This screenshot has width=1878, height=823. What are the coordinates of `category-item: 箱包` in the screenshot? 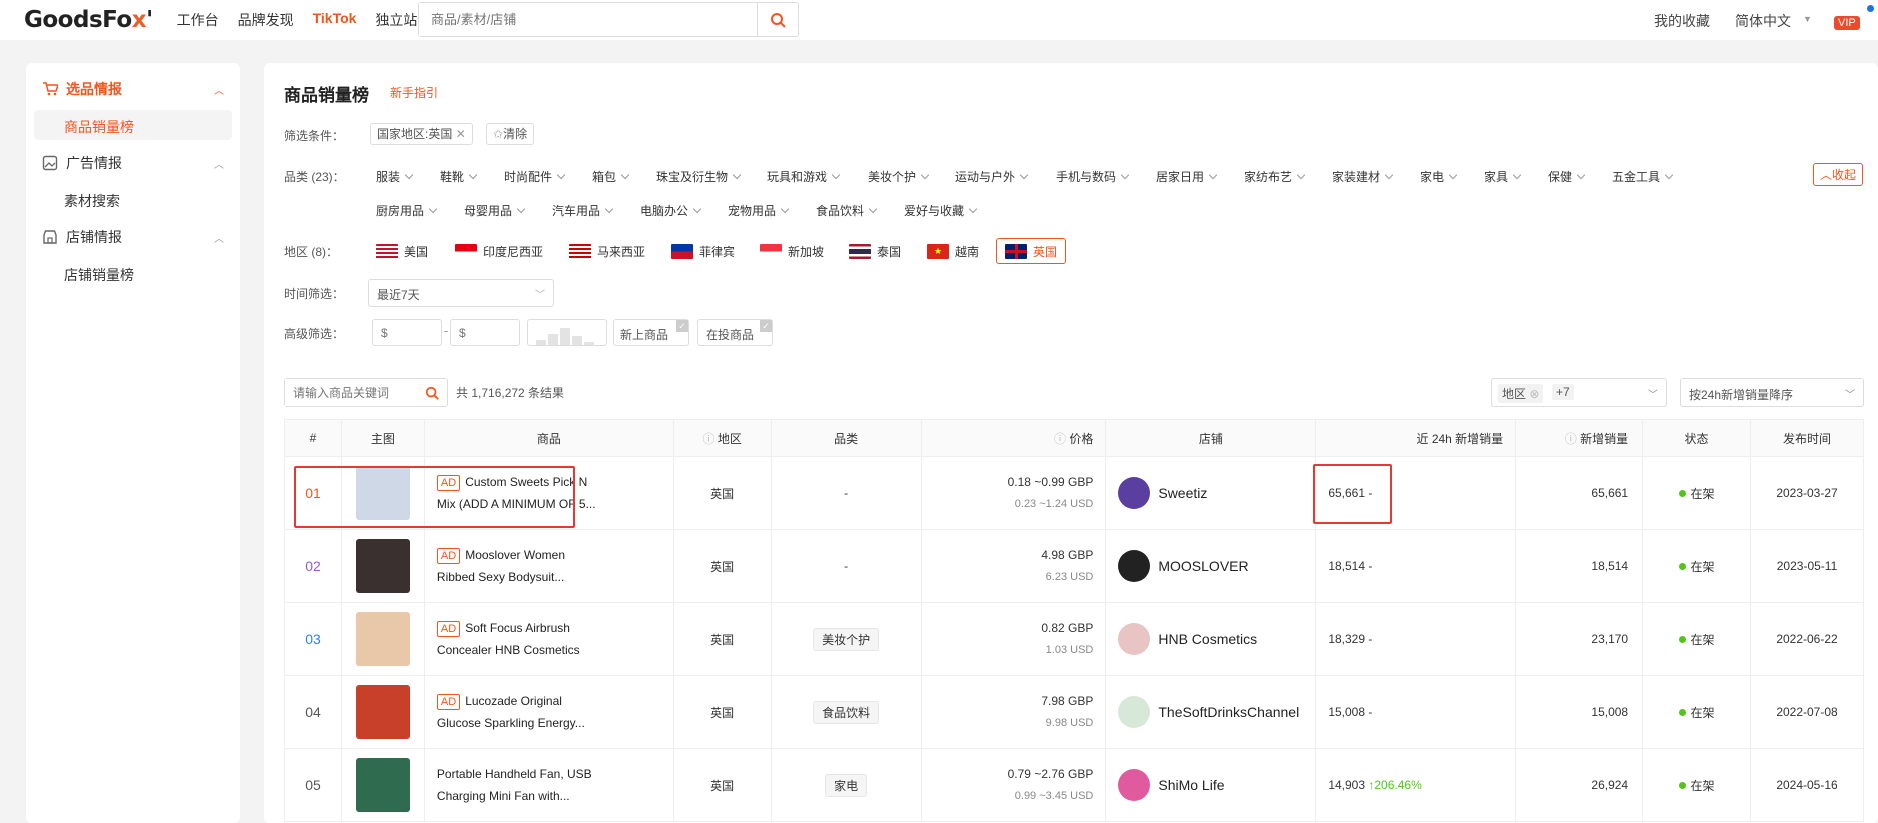 It's located at (610, 176).